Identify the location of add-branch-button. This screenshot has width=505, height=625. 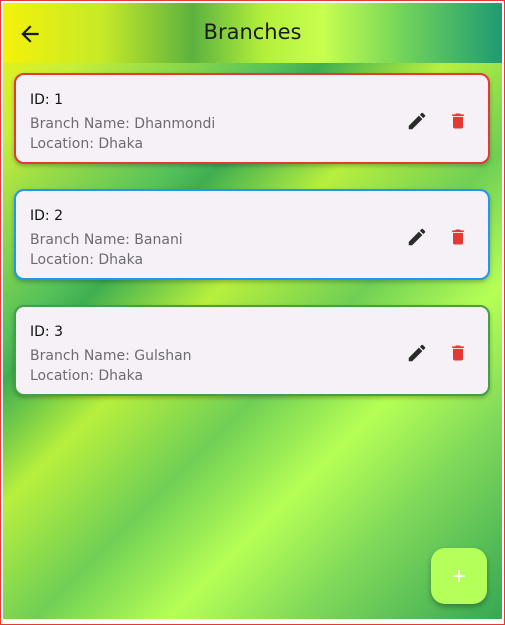
(459, 576).